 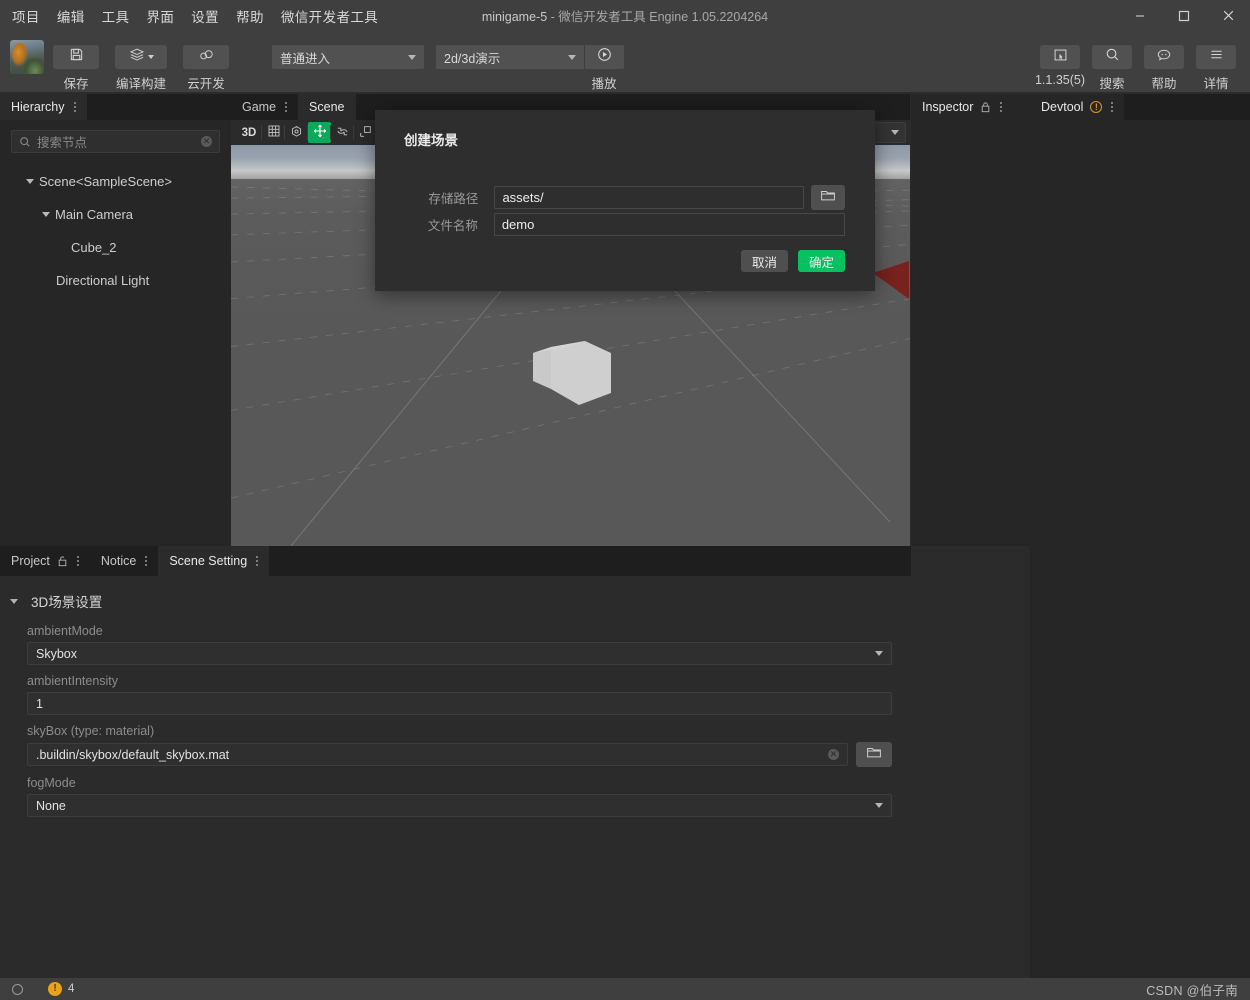 What do you see at coordinates (249, 132) in the screenshot?
I see `toggle-3d-button: 3D` at bounding box center [249, 132].